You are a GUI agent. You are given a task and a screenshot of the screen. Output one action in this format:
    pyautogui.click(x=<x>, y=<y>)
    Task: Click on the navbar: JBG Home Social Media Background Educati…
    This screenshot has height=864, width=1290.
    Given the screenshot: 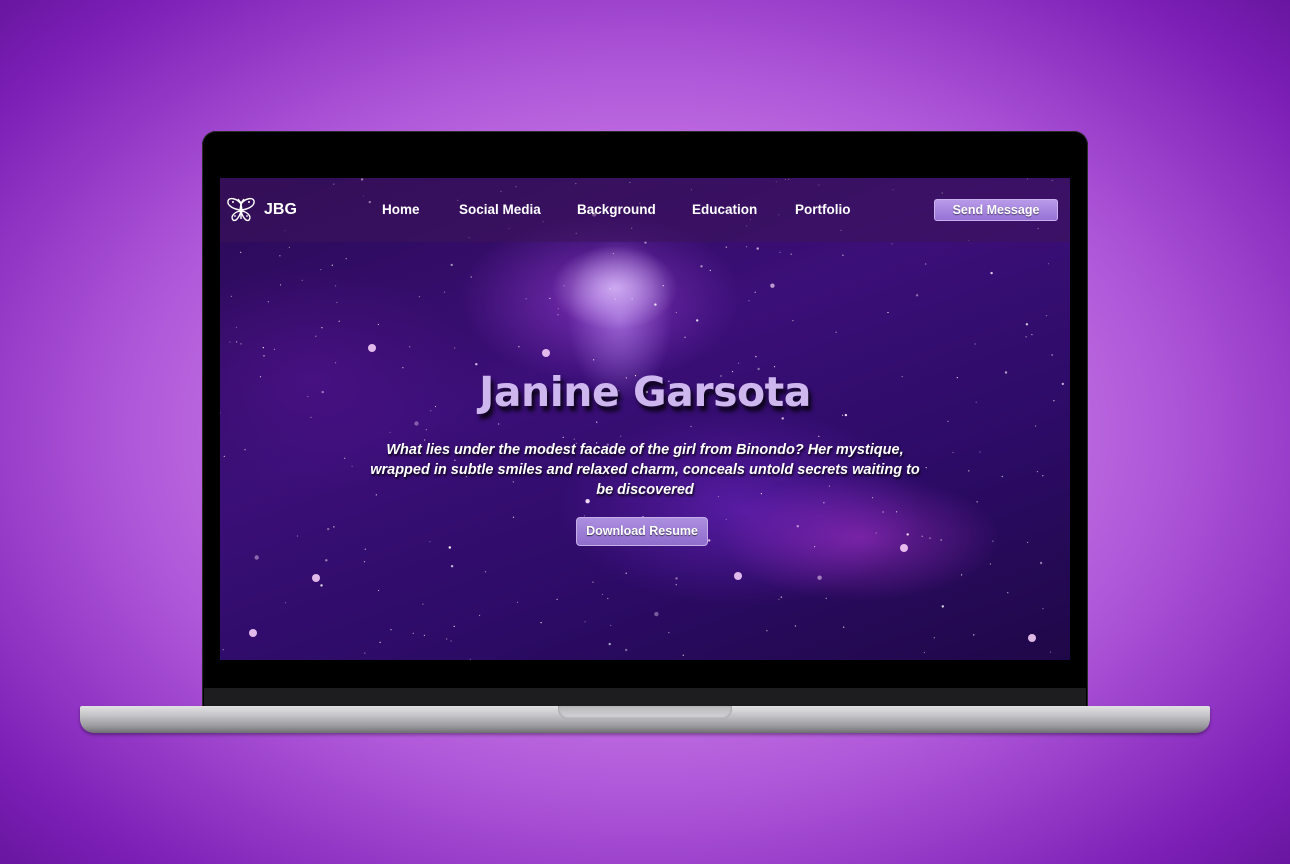 What is the action you would take?
    pyautogui.click(x=645, y=210)
    